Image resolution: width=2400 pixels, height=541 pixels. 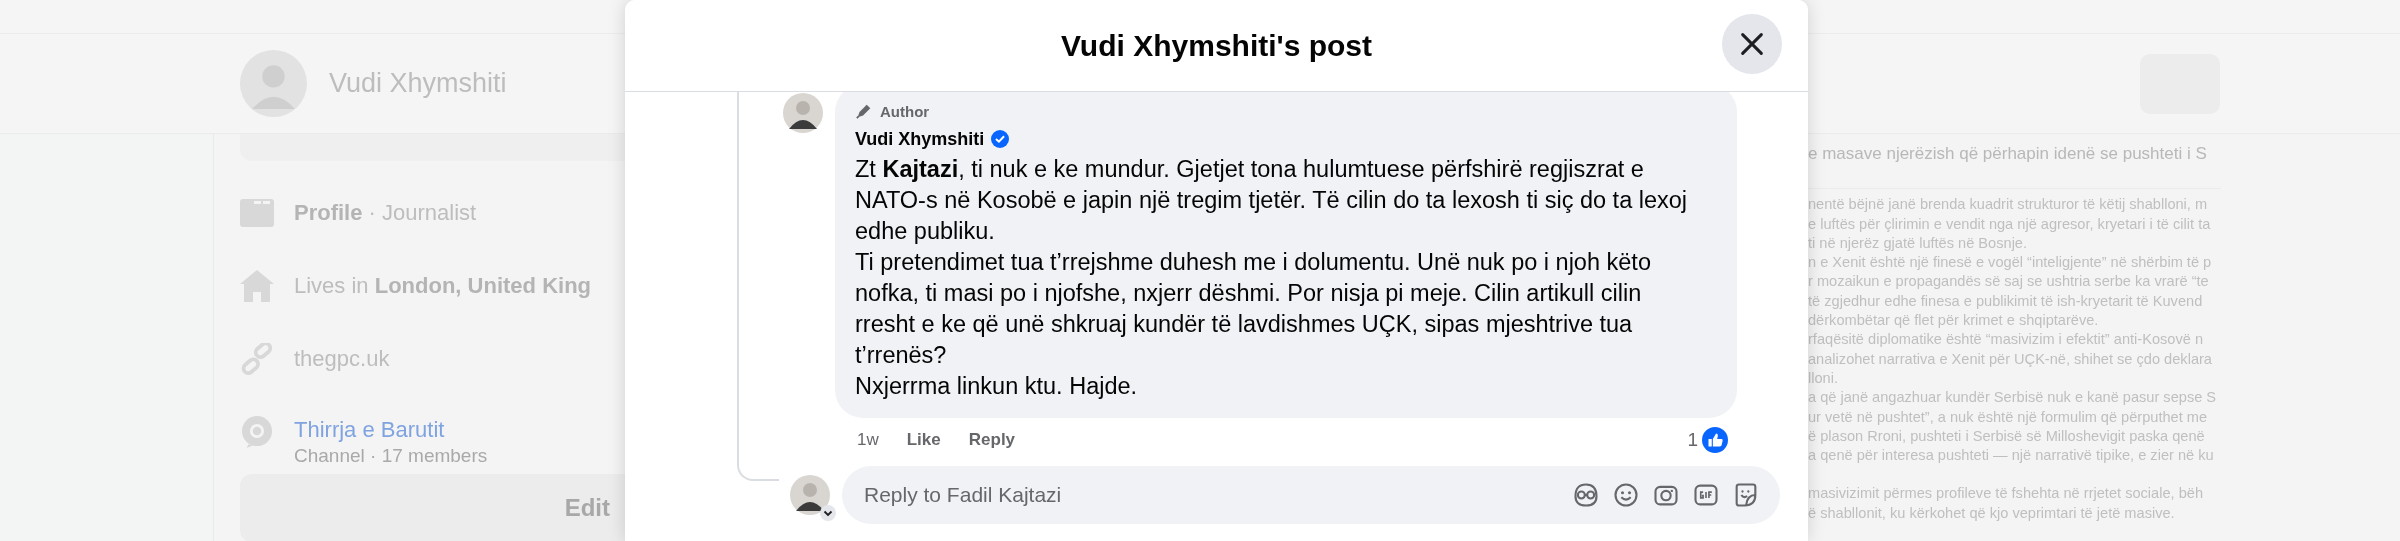 I want to click on author-label: Author, so click(x=905, y=111).